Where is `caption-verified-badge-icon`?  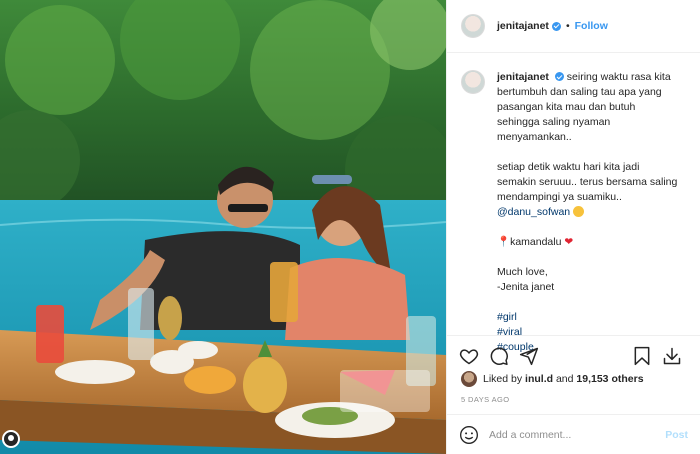 caption-verified-badge-icon is located at coordinates (559, 76).